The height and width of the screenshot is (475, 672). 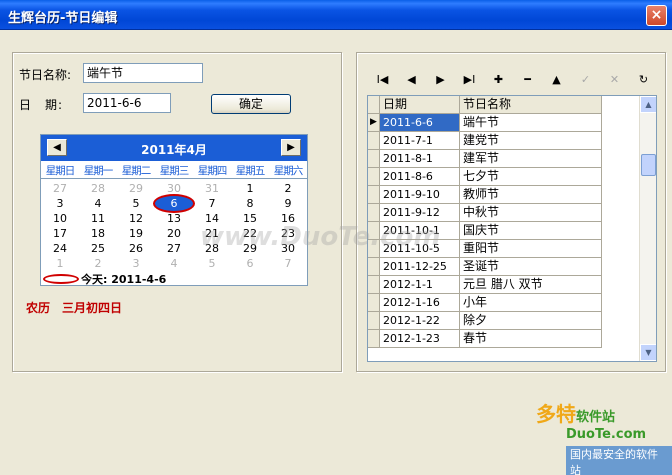 I want to click on confirm-button: 确定, so click(x=251, y=104).